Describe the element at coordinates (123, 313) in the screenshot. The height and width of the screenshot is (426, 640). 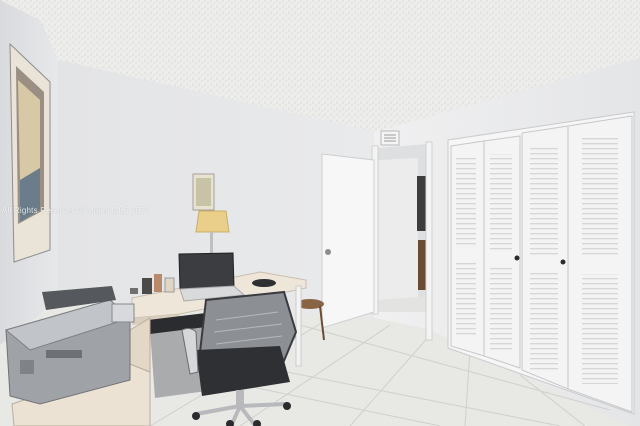
I see `printer-control-panel` at that location.